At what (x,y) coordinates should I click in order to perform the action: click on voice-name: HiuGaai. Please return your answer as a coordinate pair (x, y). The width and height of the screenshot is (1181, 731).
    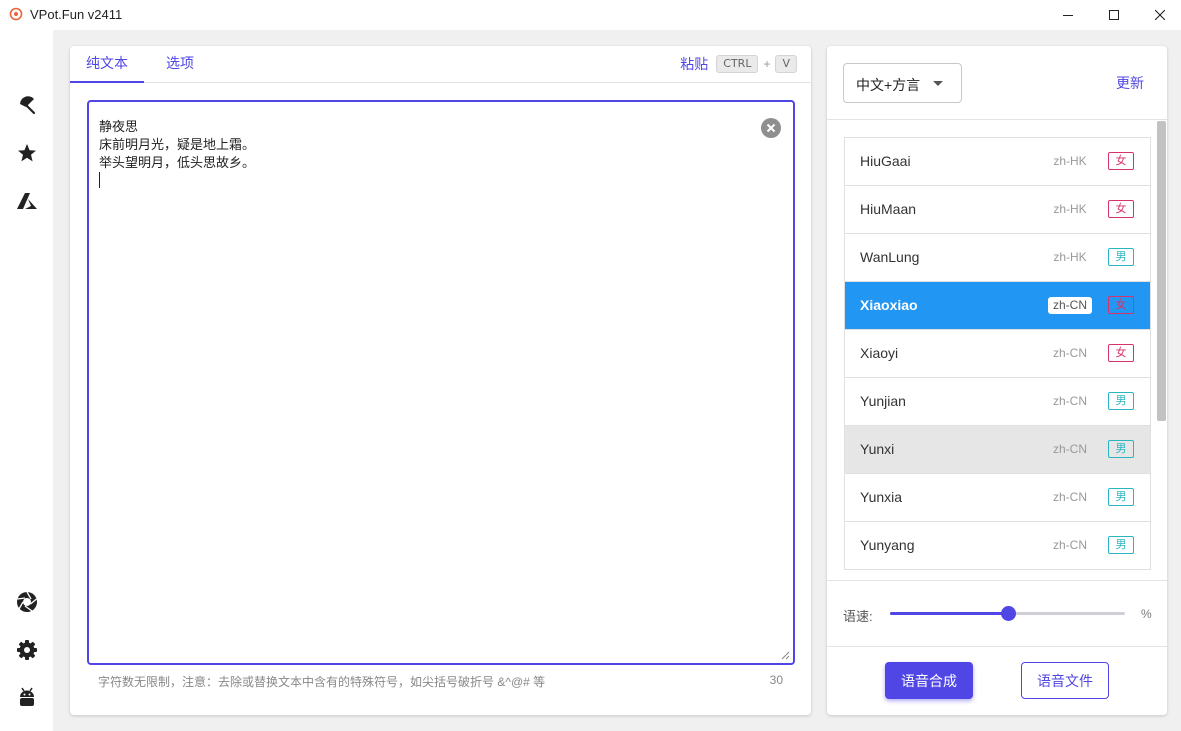
    Looking at the image, I should click on (885, 161).